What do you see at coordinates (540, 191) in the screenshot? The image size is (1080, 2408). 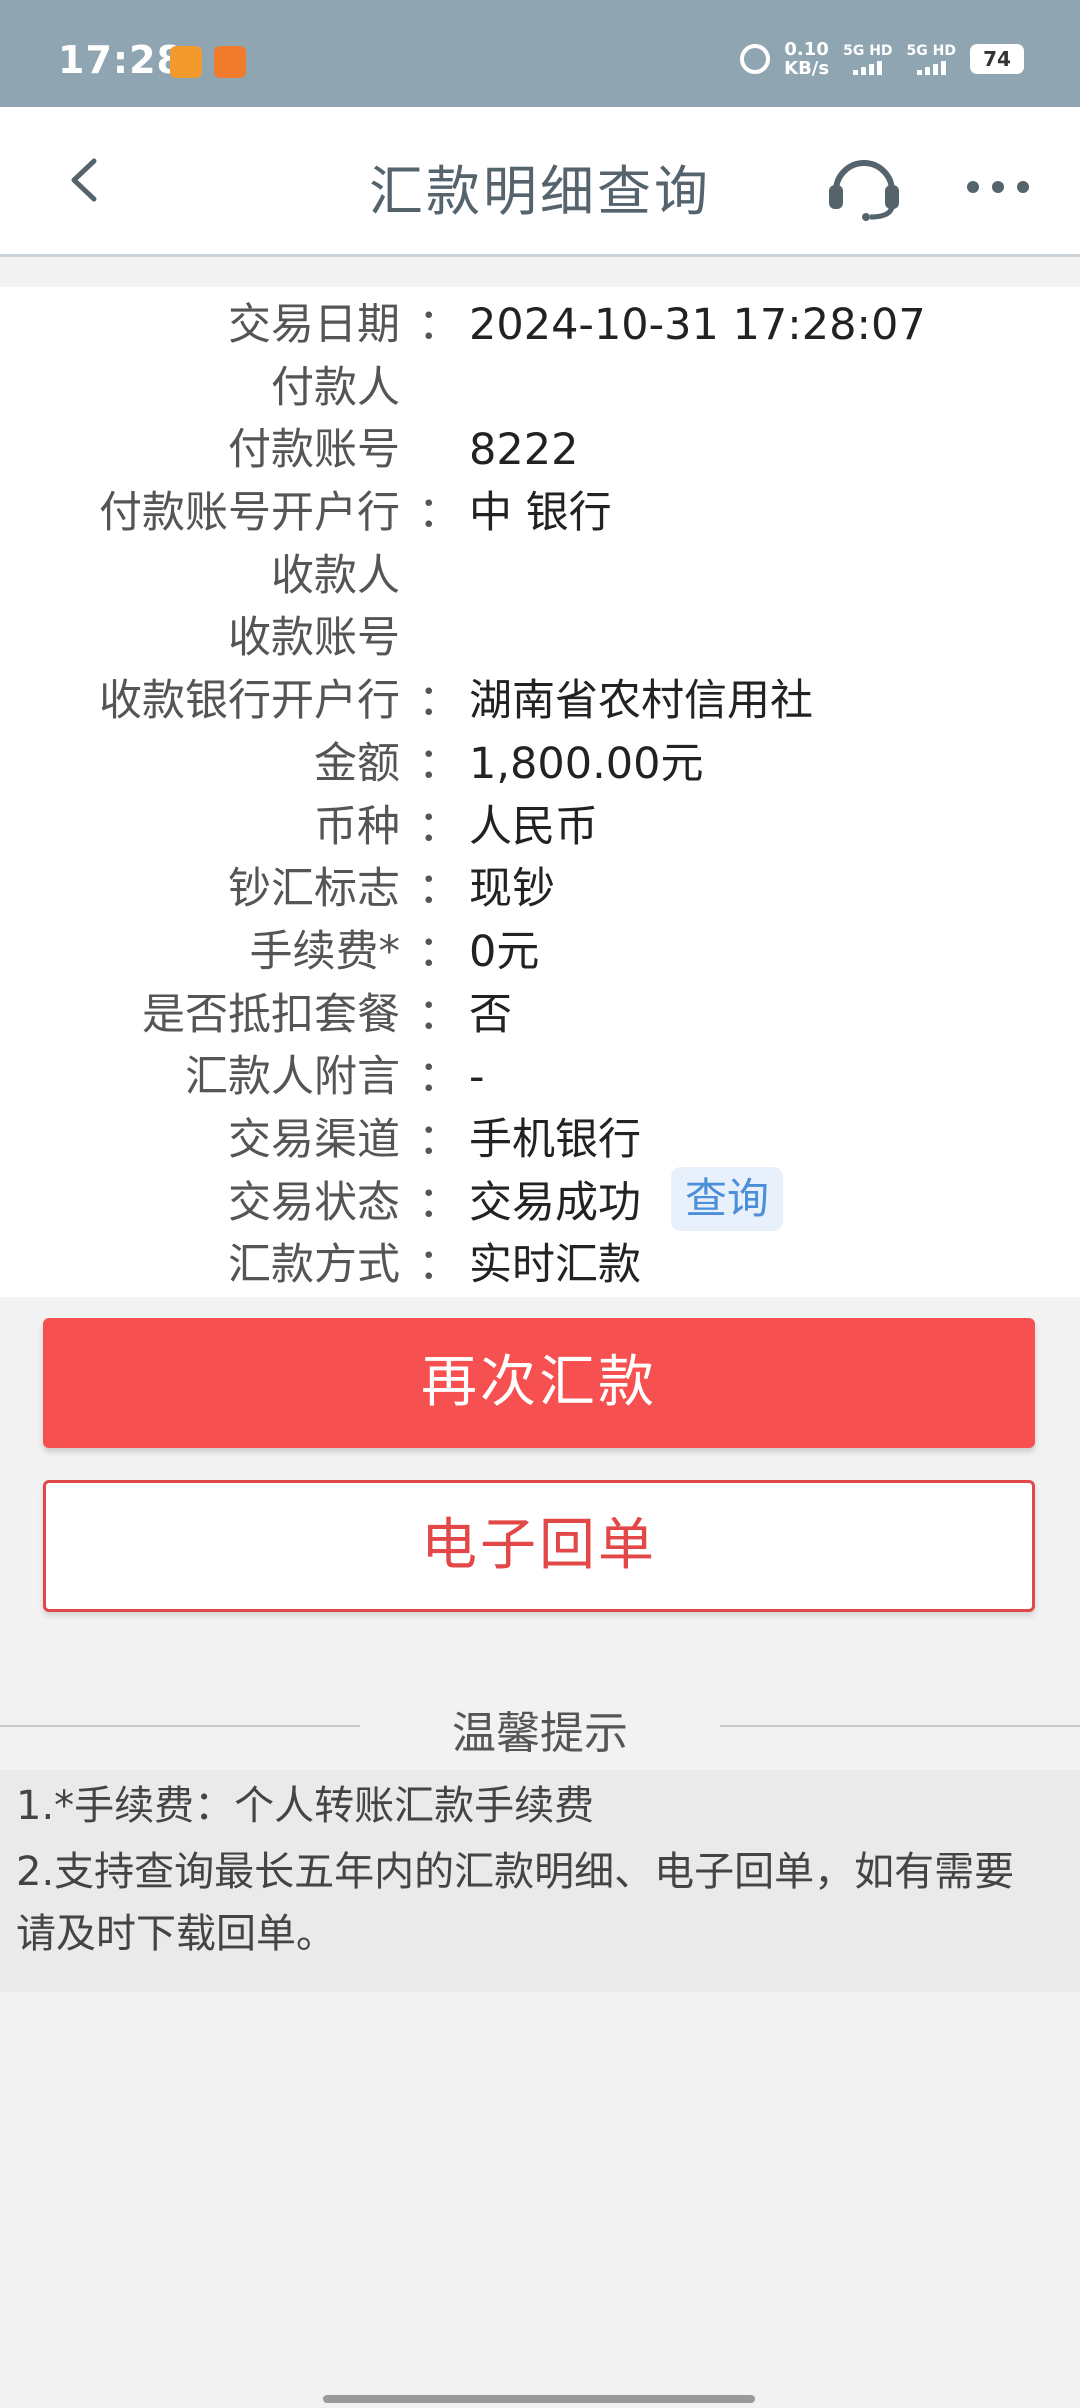 I see `page-title: 汇款明细查询` at bounding box center [540, 191].